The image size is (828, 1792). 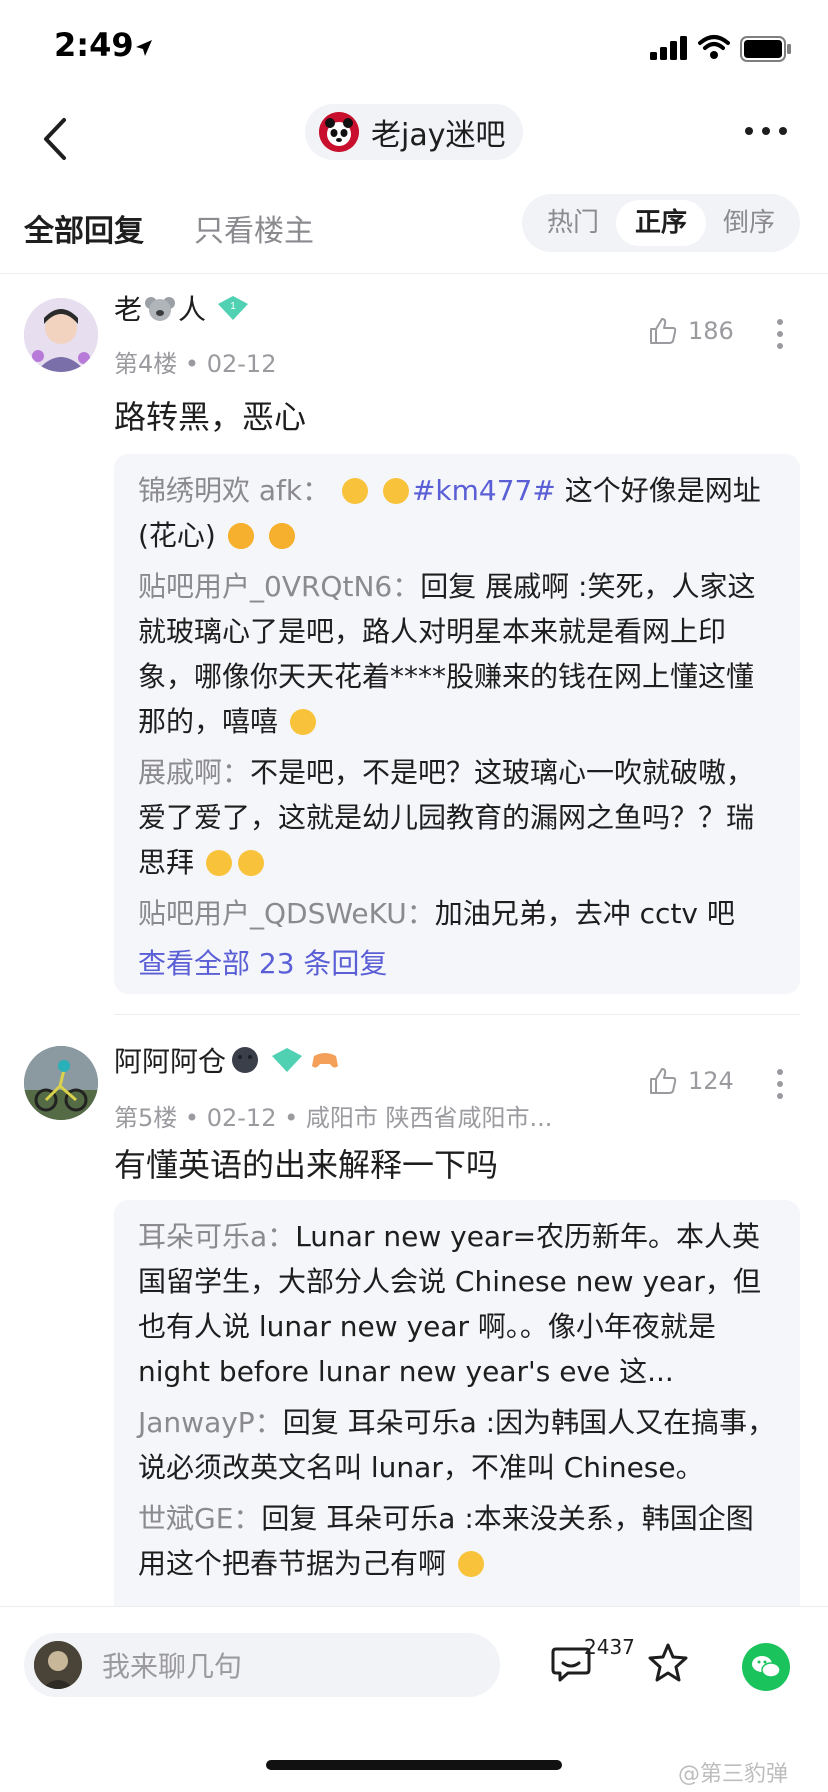 I want to click on new-moon-face-emoji-icon, so click(x=245, y=1060).